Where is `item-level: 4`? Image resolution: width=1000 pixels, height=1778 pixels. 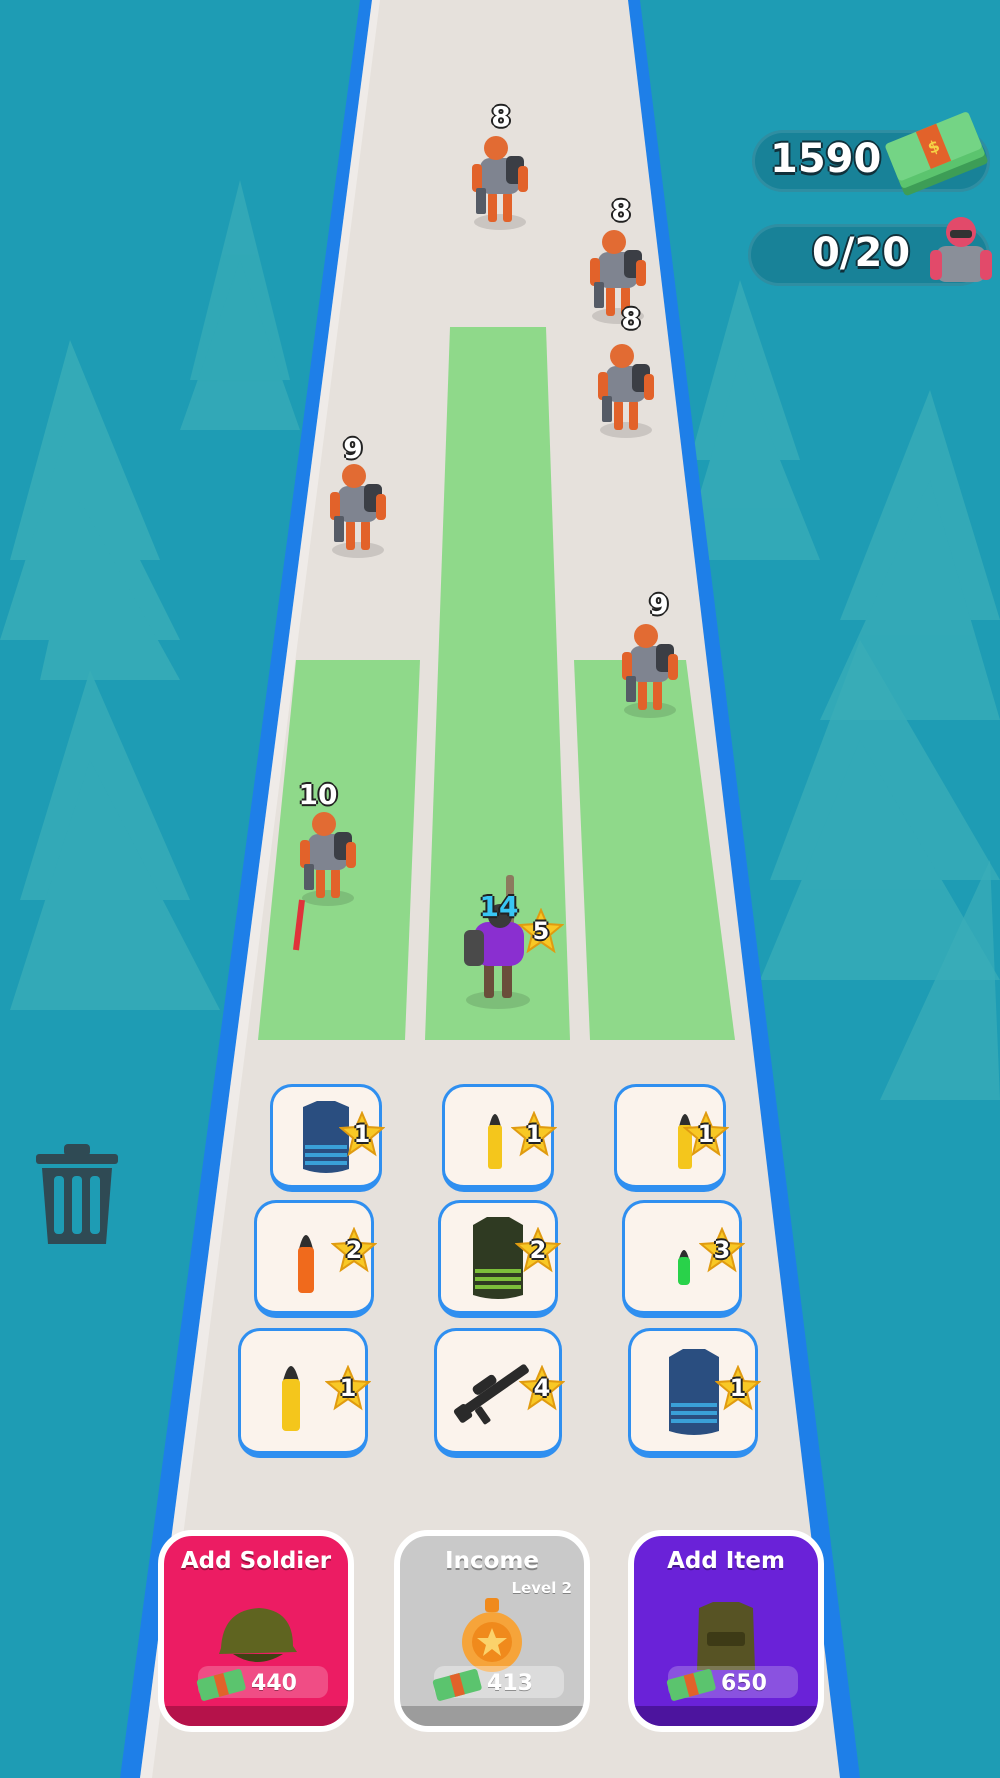
item-level: 4 is located at coordinates (542, 1388).